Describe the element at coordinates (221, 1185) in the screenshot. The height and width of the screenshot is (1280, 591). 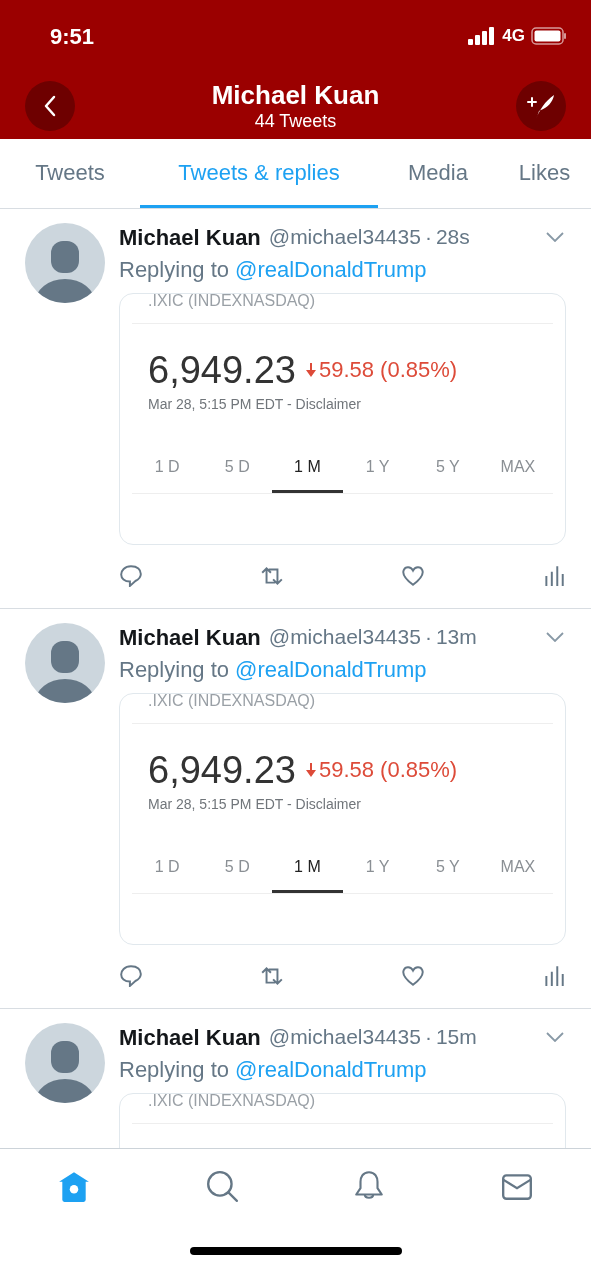
I see `search-icon` at that location.